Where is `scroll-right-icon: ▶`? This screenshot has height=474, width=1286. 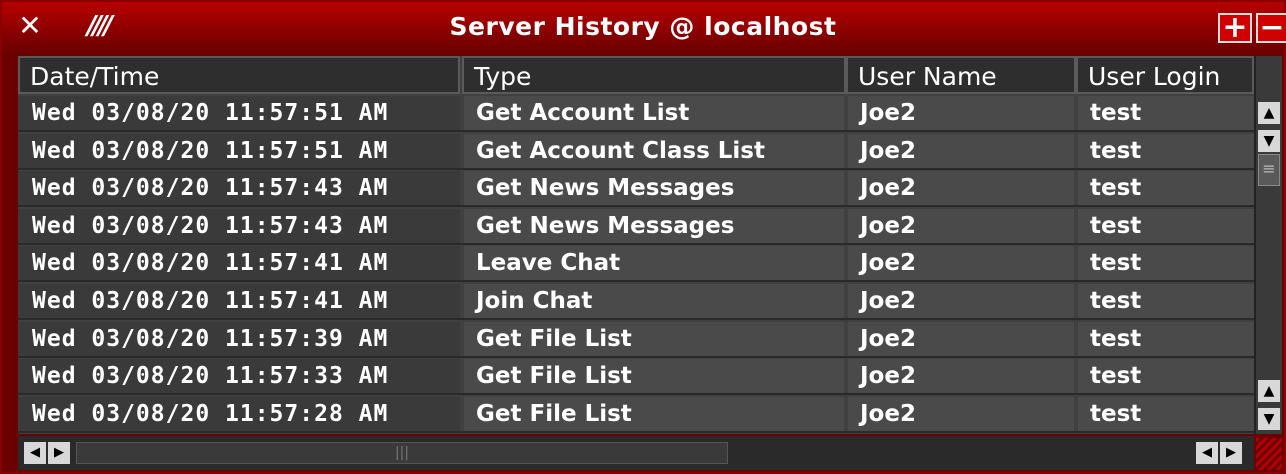 scroll-right-icon: ▶ is located at coordinates (59, 453).